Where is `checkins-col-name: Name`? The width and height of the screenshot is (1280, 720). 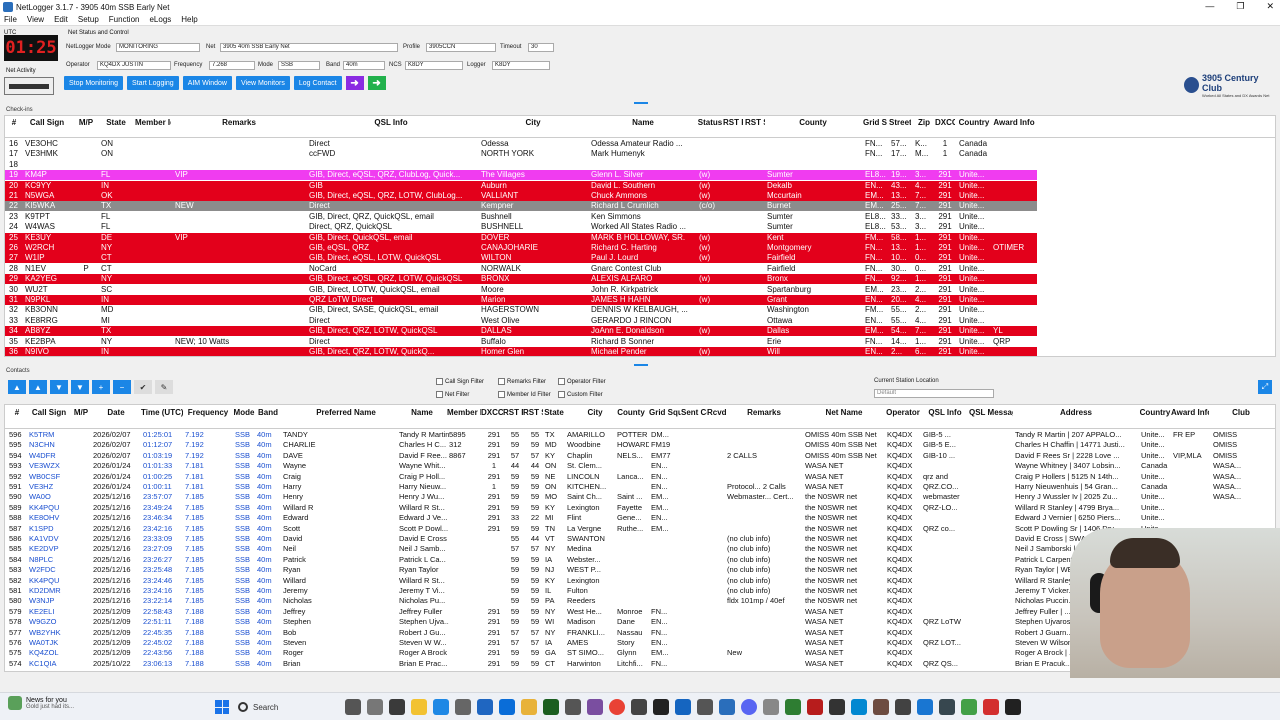
checkins-col-name: Name is located at coordinates (643, 122).